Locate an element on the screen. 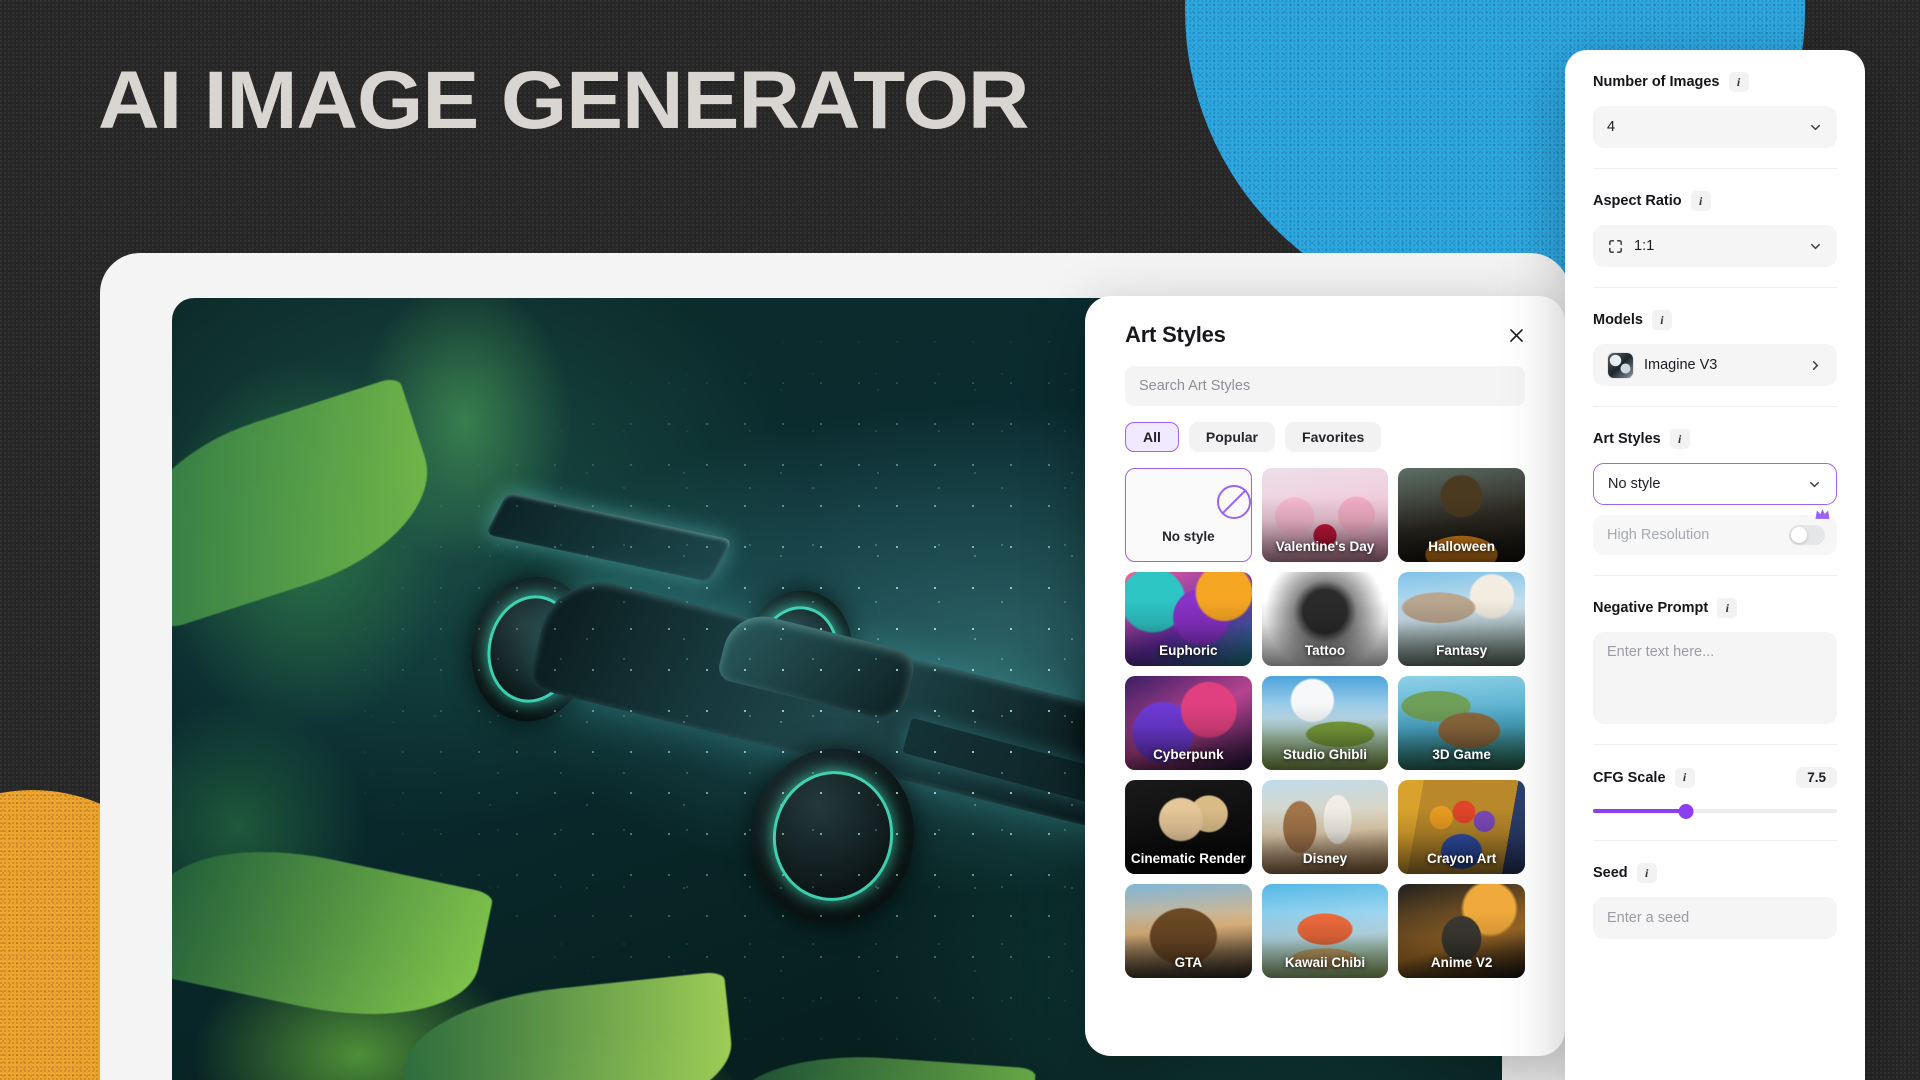 This screenshot has width=1920, height=1080. cfg-scale-value: 7.5 is located at coordinates (1816, 777).